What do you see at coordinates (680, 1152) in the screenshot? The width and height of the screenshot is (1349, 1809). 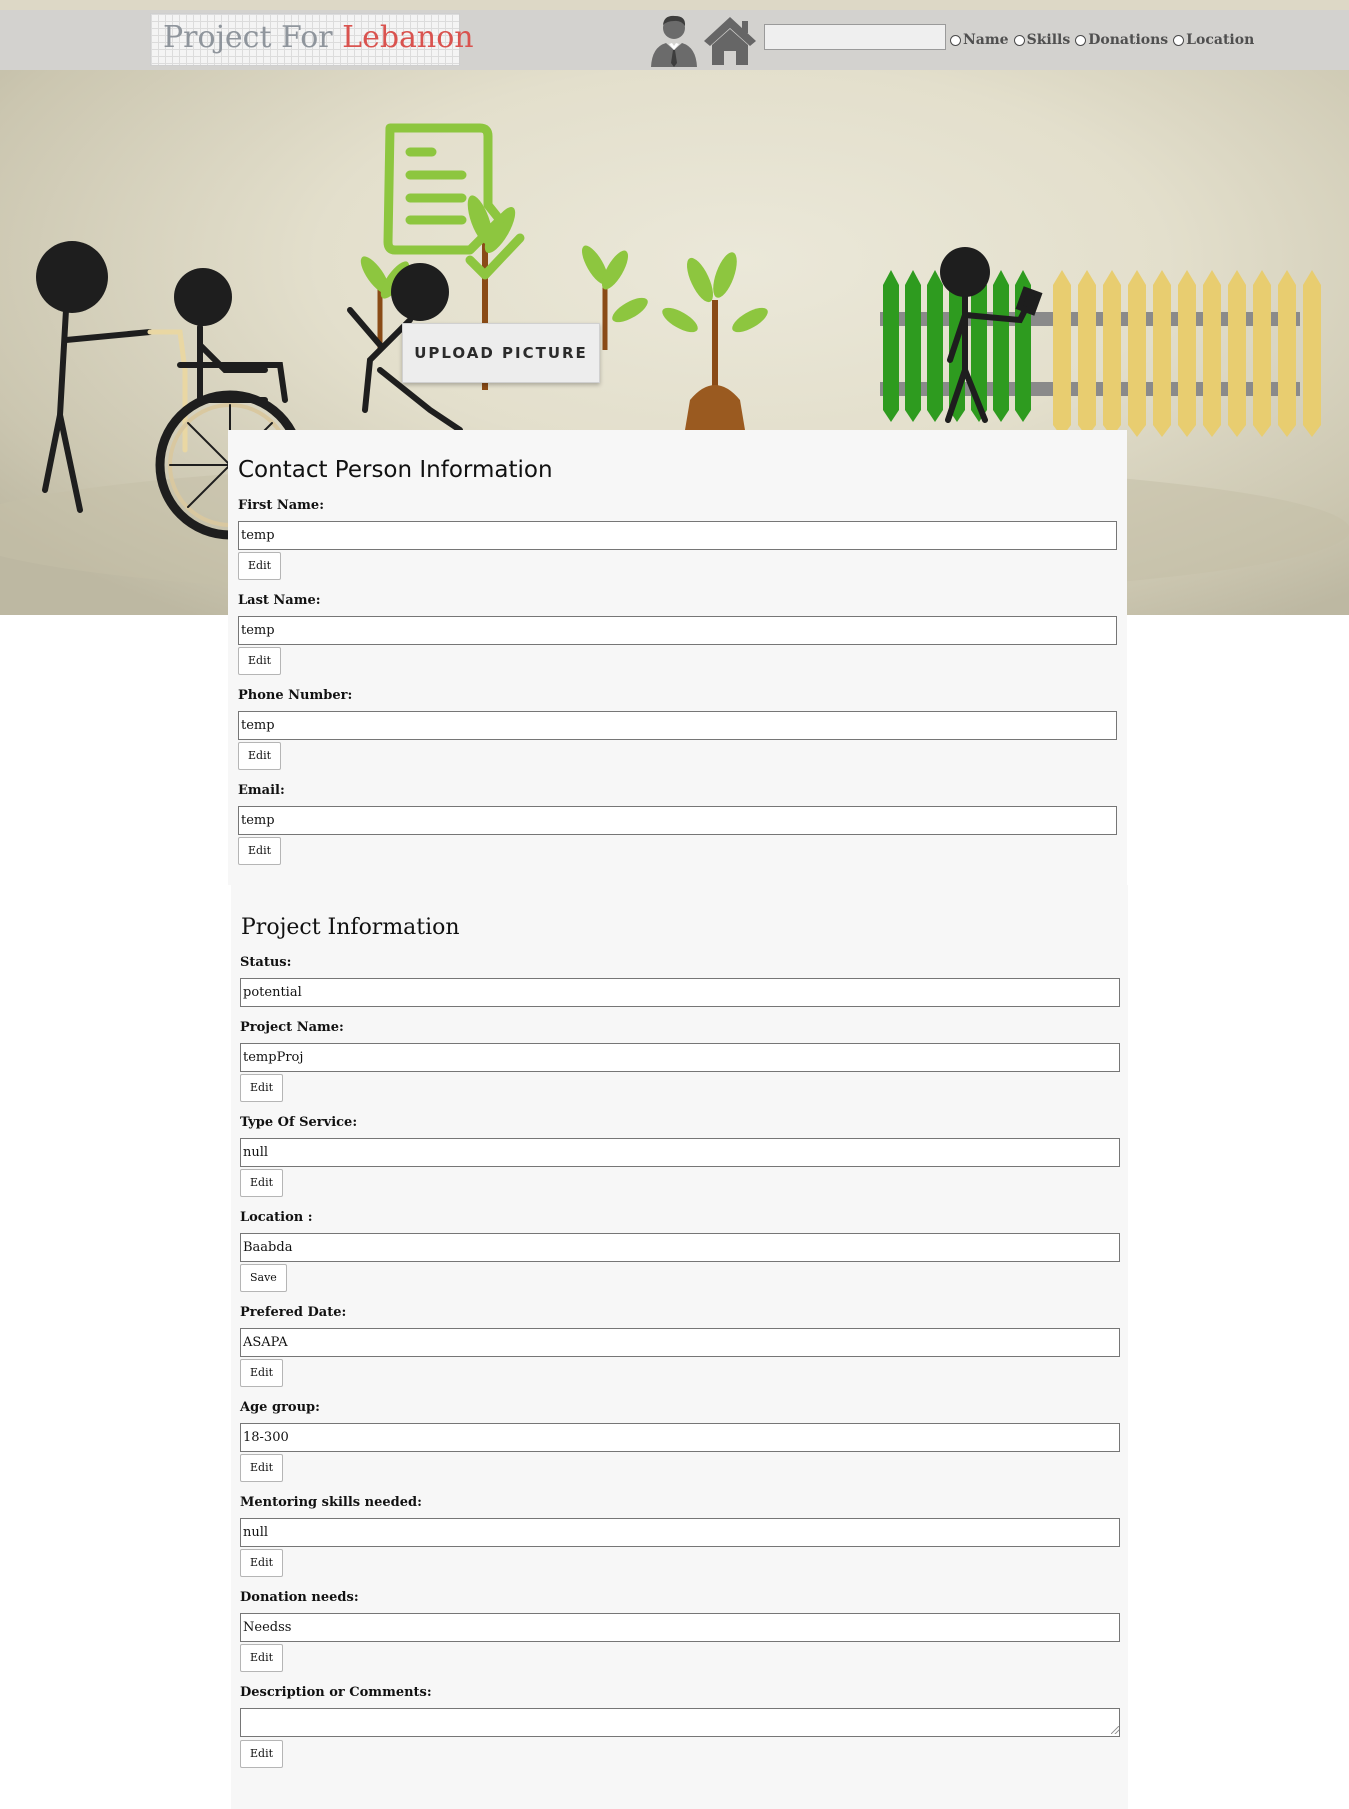 I see `service-type-field: null` at bounding box center [680, 1152].